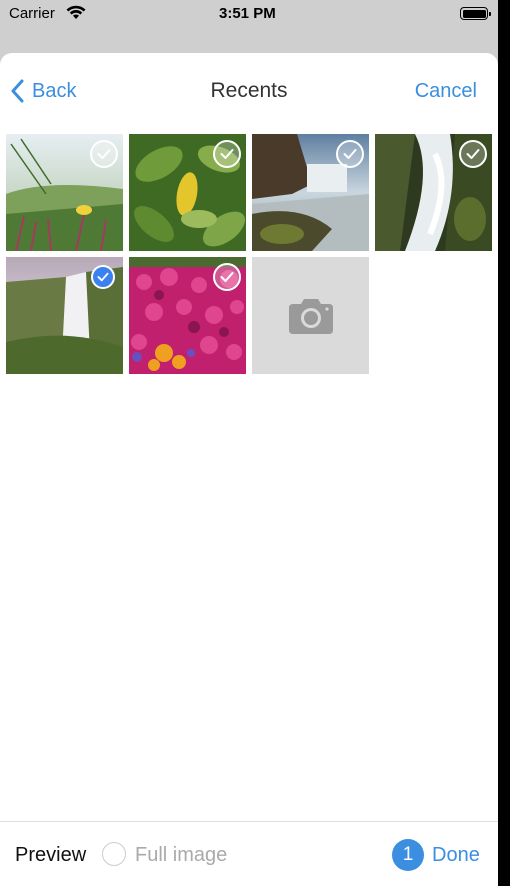 The image size is (510, 886). I want to click on selected-checkmark, so click(103, 277).